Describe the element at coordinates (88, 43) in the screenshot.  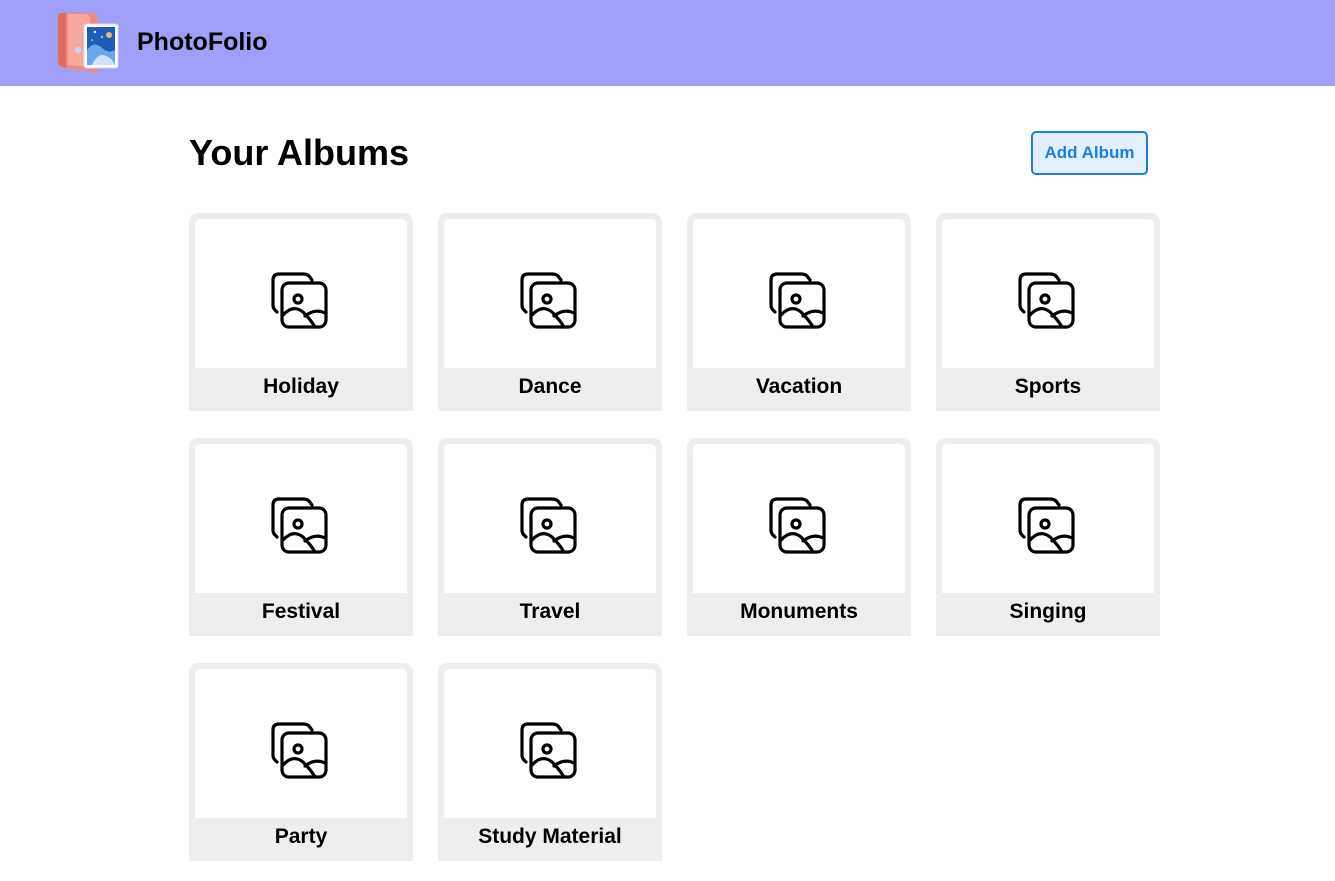
I see `photo-album-logo-icon` at that location.